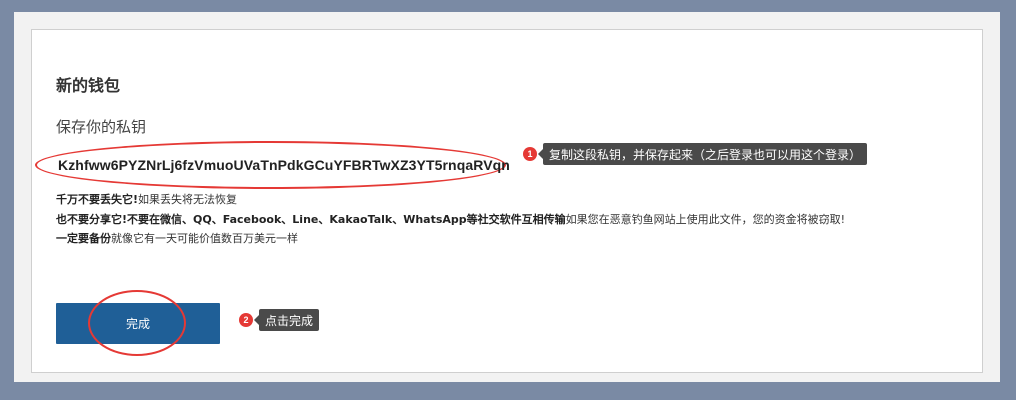 The width and height of the screenshot is (1016, 400). I want to click on warning-3-text: 就像它有一天可能价值数百万美元一样, so click(204, 238).